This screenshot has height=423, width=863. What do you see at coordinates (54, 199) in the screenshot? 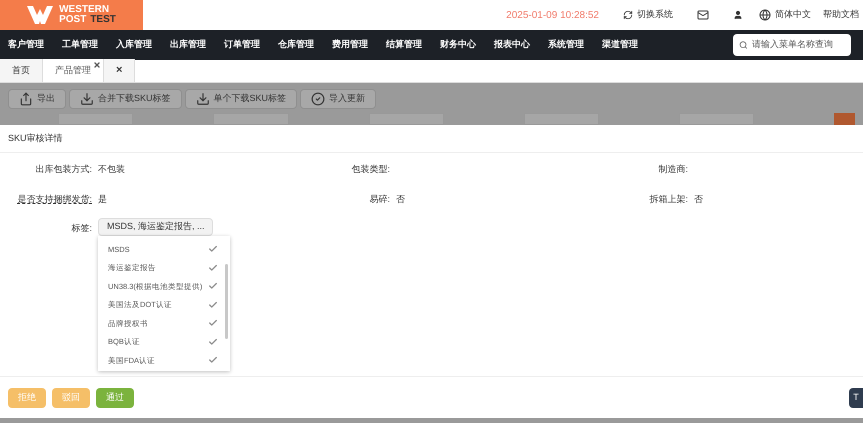
I see `field-label: 是否支持捆绑发货:` at bounding box center [54, 199].